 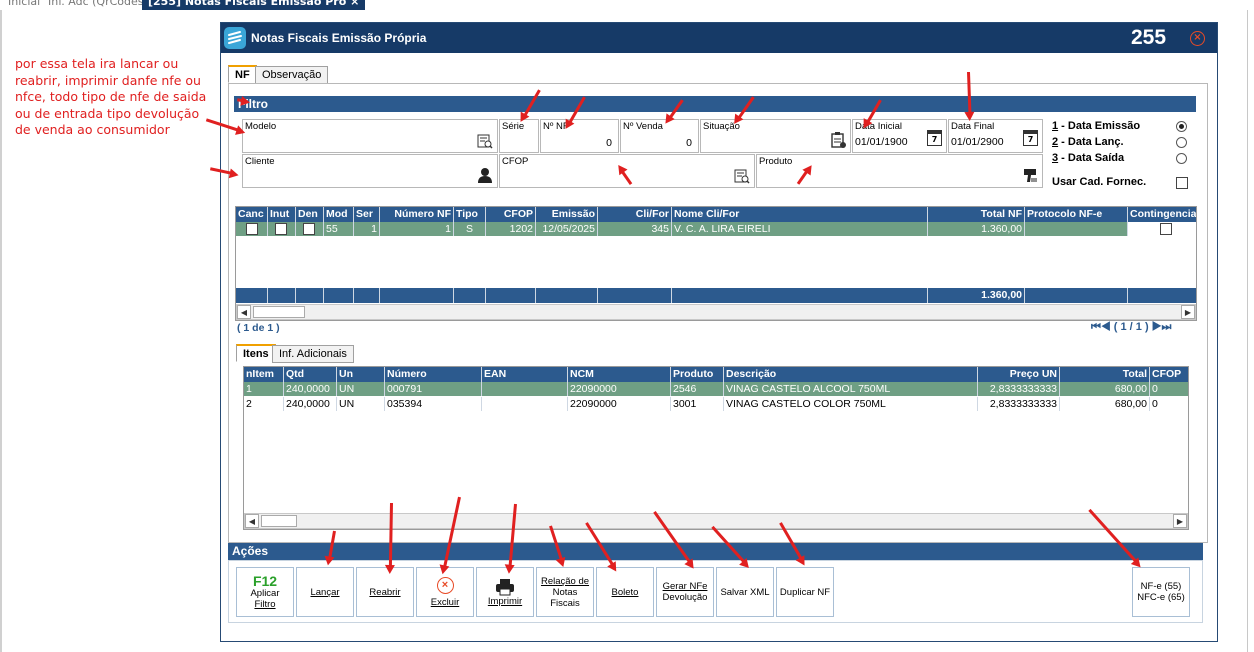 I want to click on relacao-notas-button: Relação de Notas Fiscais, so click(x=565, y=592).